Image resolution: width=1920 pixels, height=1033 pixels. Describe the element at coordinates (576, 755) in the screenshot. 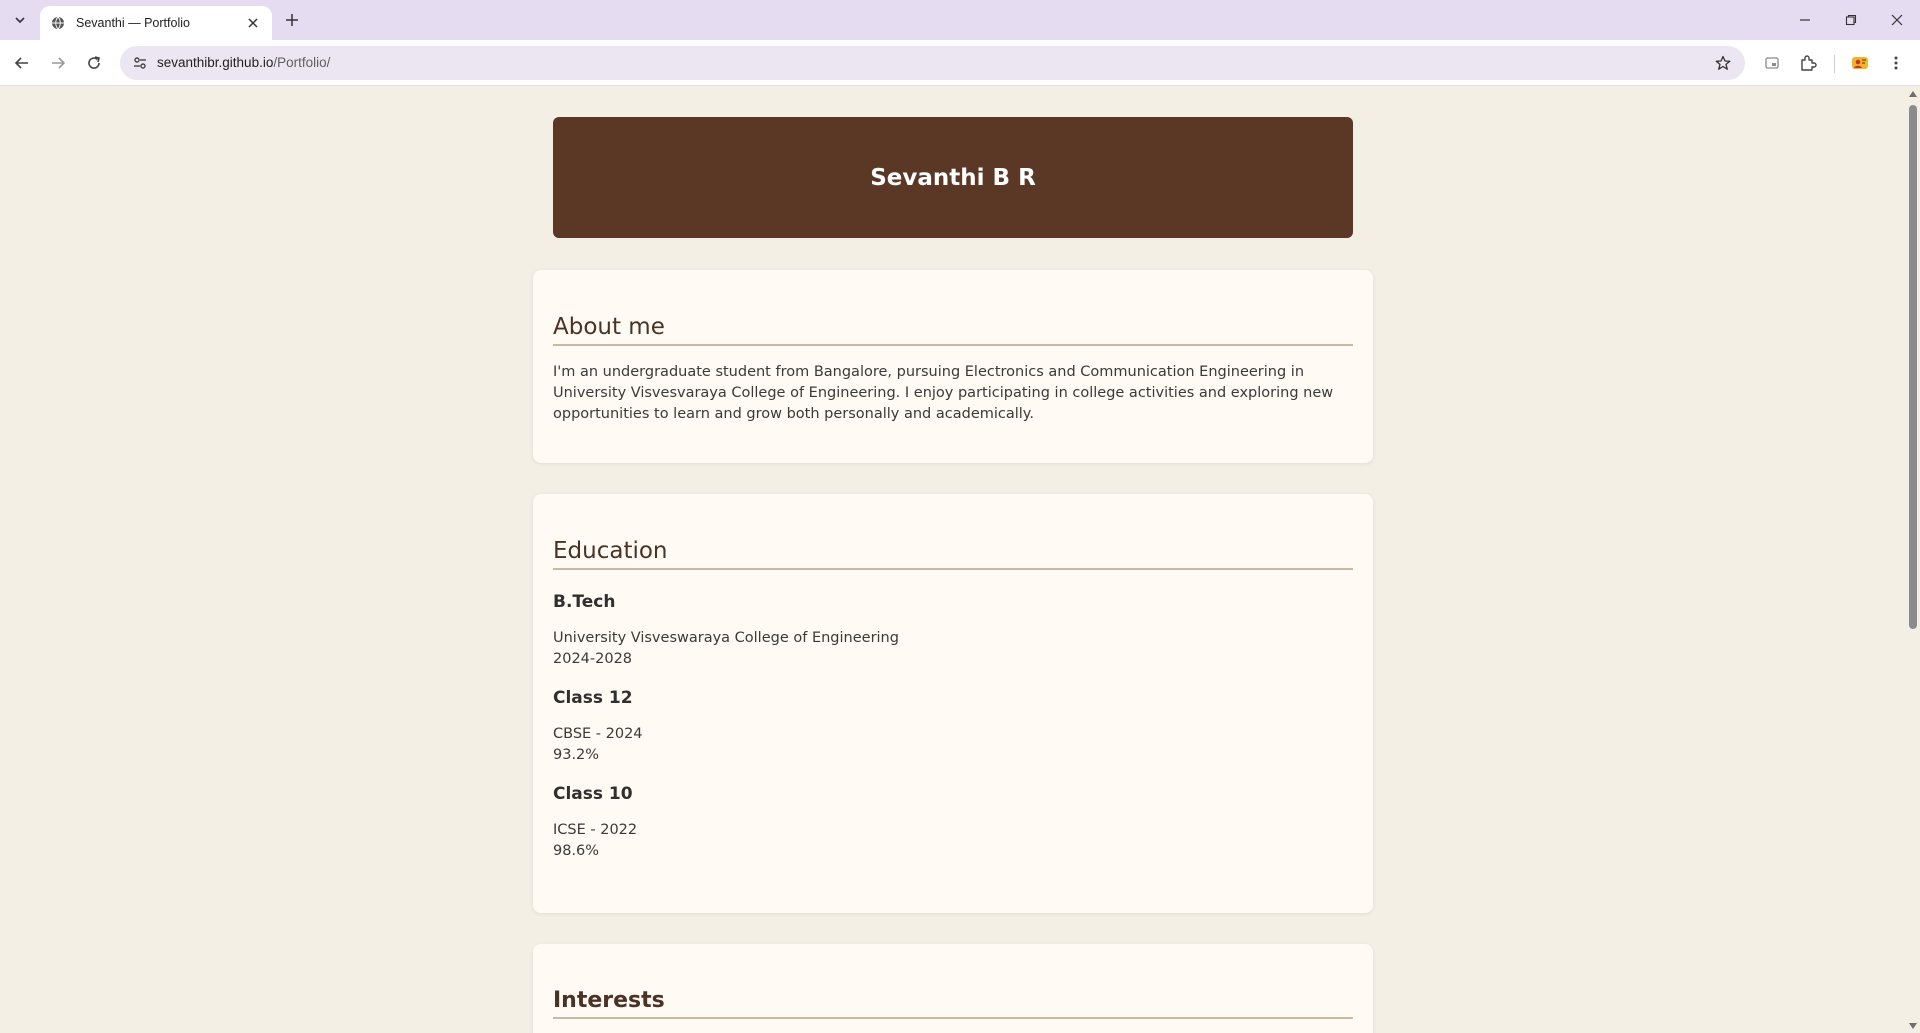

I see `education-detail: 93.2%` at that location.